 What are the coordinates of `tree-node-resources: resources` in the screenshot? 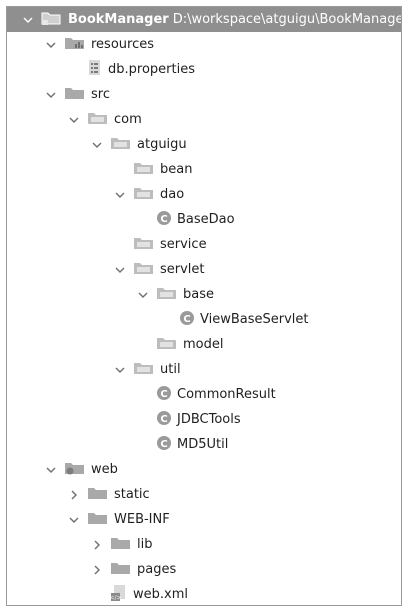 It's located at (204, 44).